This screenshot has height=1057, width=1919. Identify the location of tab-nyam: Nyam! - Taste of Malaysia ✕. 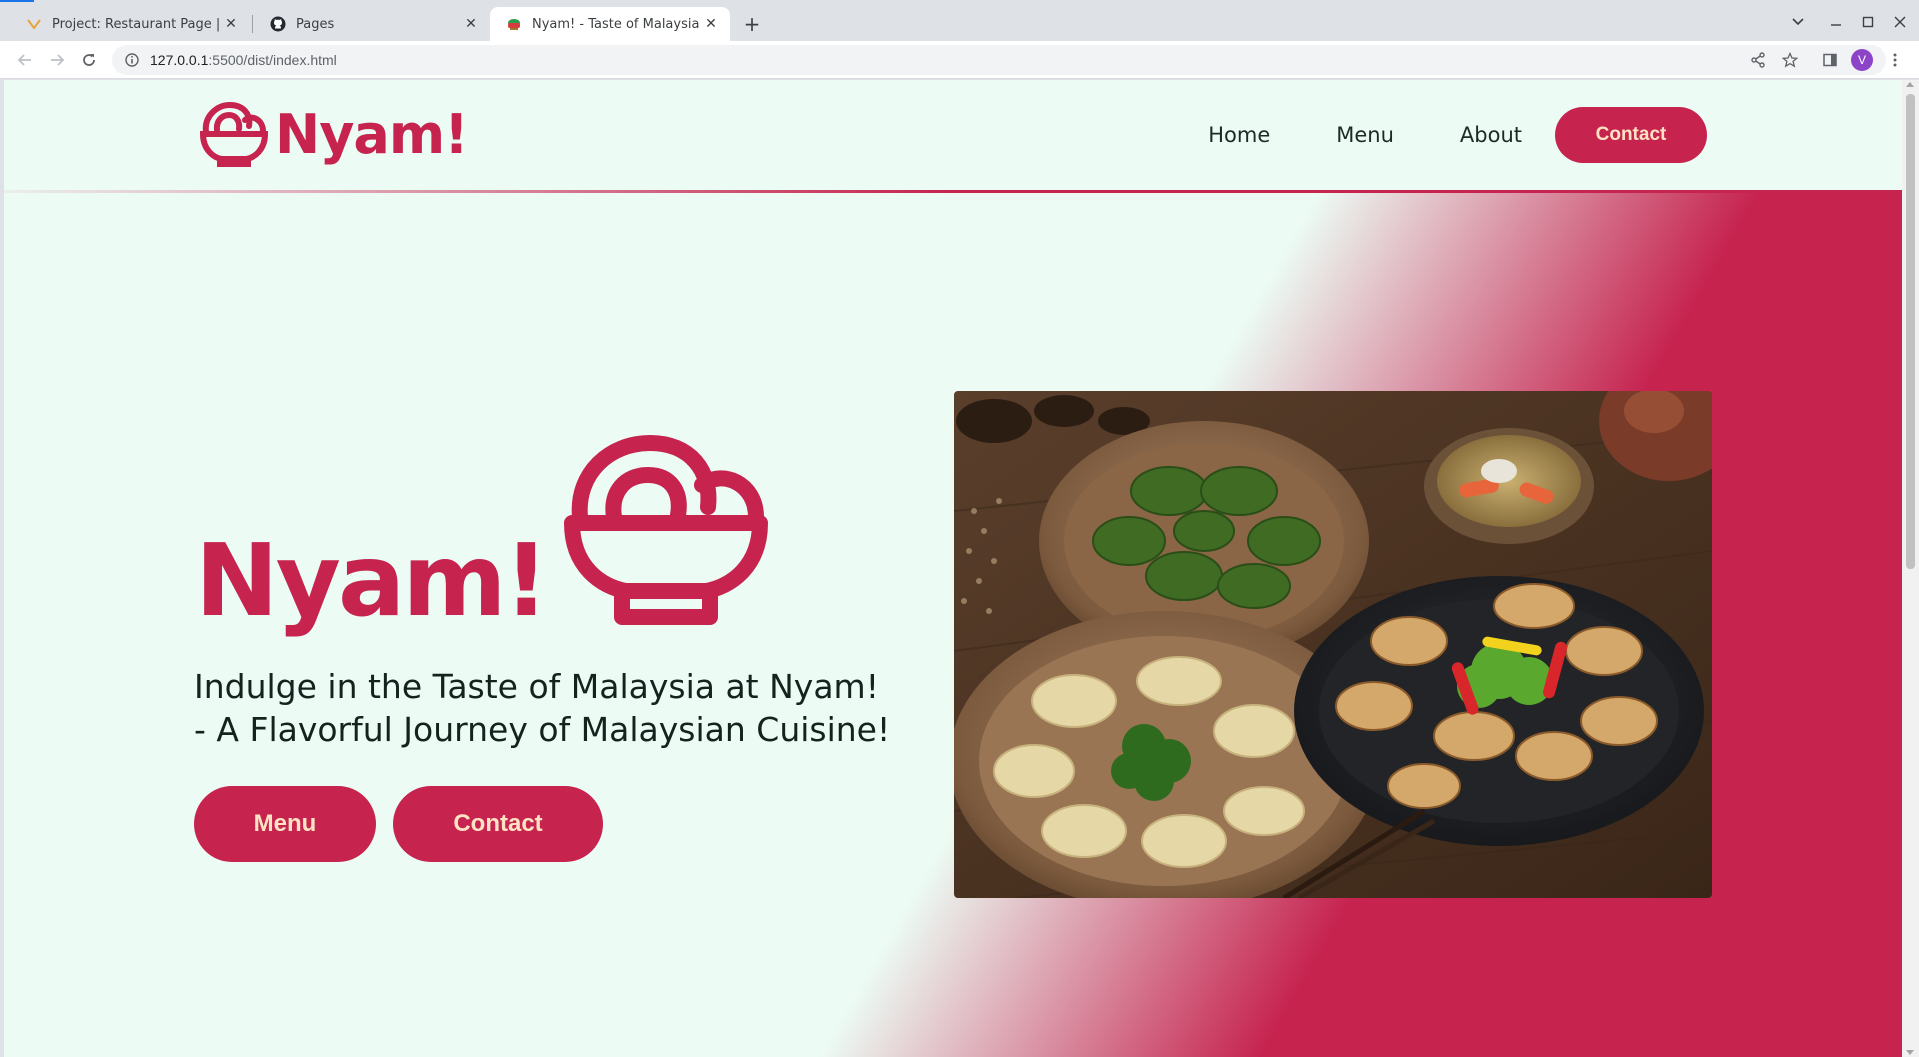
(610, 24).